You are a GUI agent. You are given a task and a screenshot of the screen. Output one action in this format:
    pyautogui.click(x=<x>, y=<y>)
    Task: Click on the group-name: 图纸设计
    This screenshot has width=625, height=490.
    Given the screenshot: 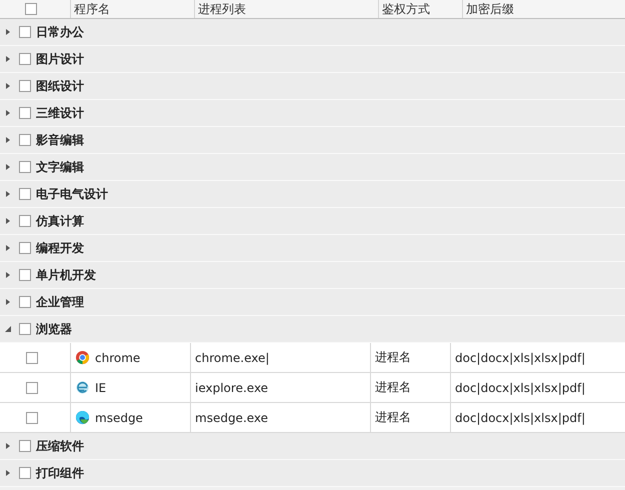 What is the action you would take?
    pyautogui.click(x=60, y=86)
    